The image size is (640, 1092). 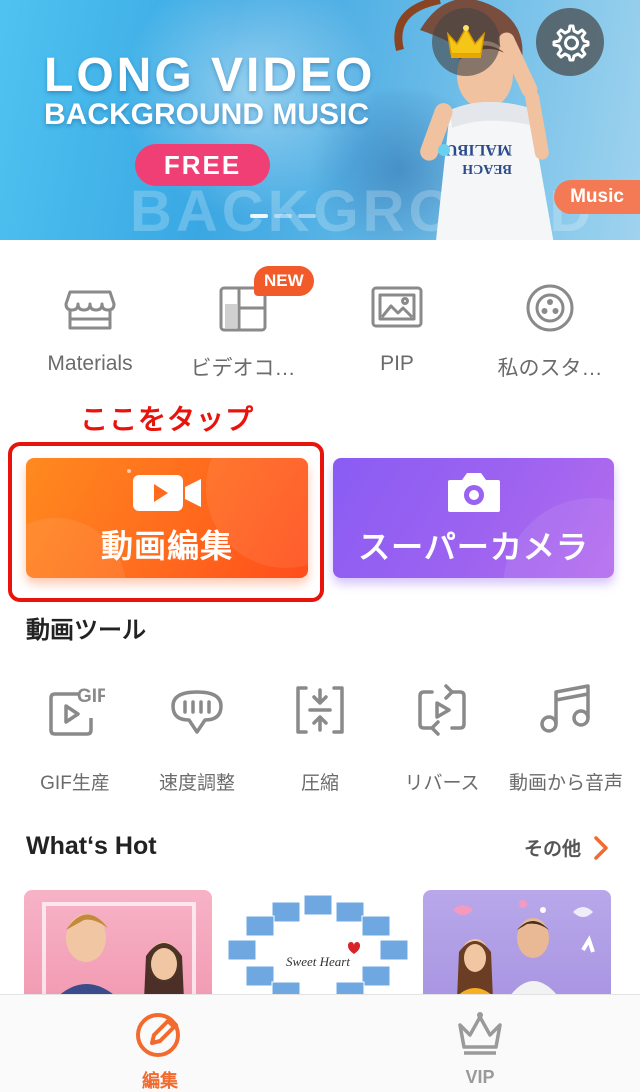 I want to click on more-link: その他, so click(x=566, y=847).